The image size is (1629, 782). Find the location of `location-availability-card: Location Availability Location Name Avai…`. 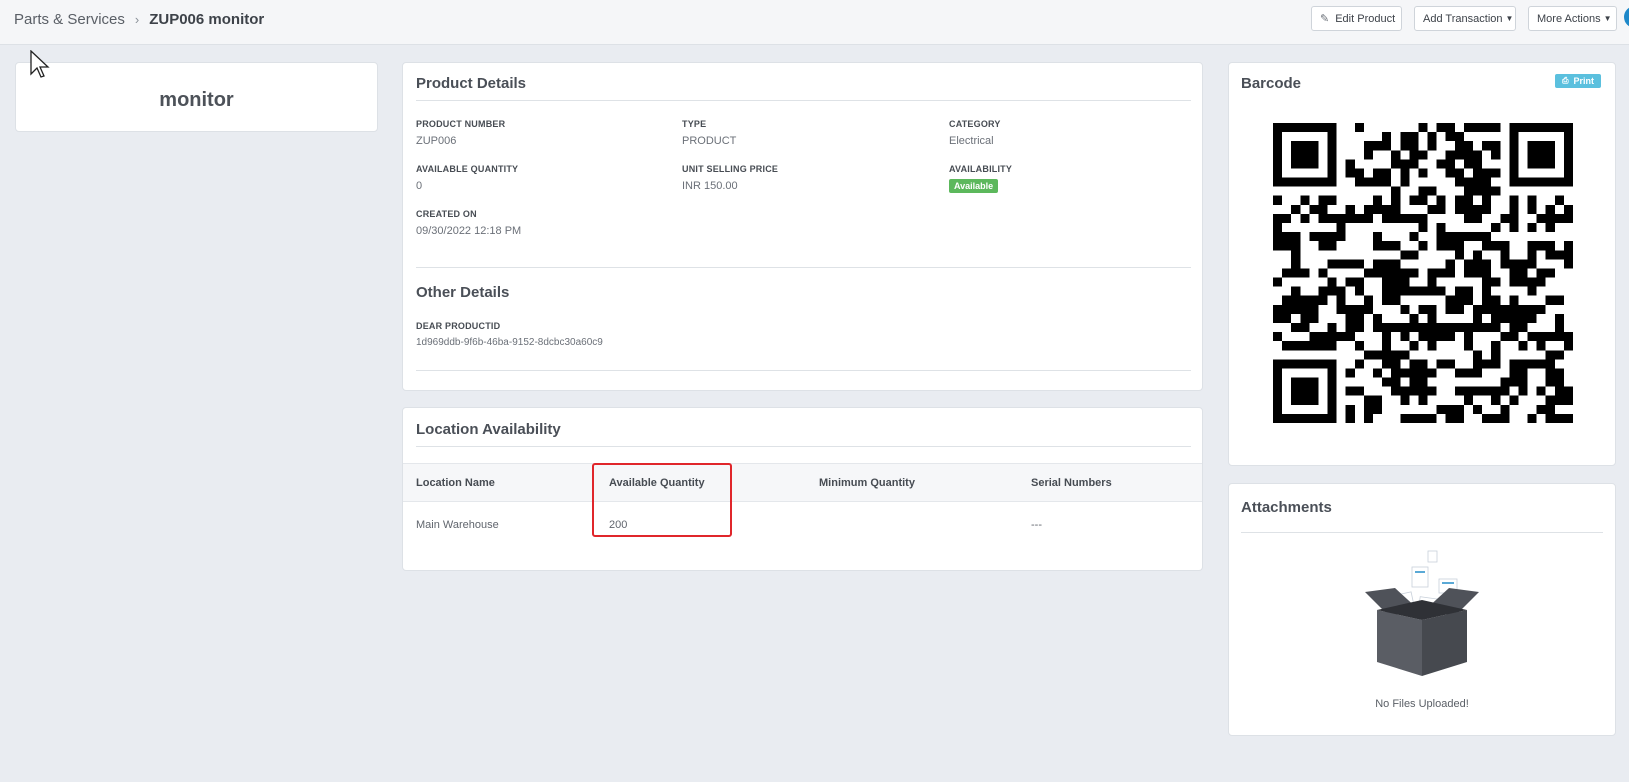

location-availability-card: Location Availability Location Name Avai… is located at coordinates (802, 489).